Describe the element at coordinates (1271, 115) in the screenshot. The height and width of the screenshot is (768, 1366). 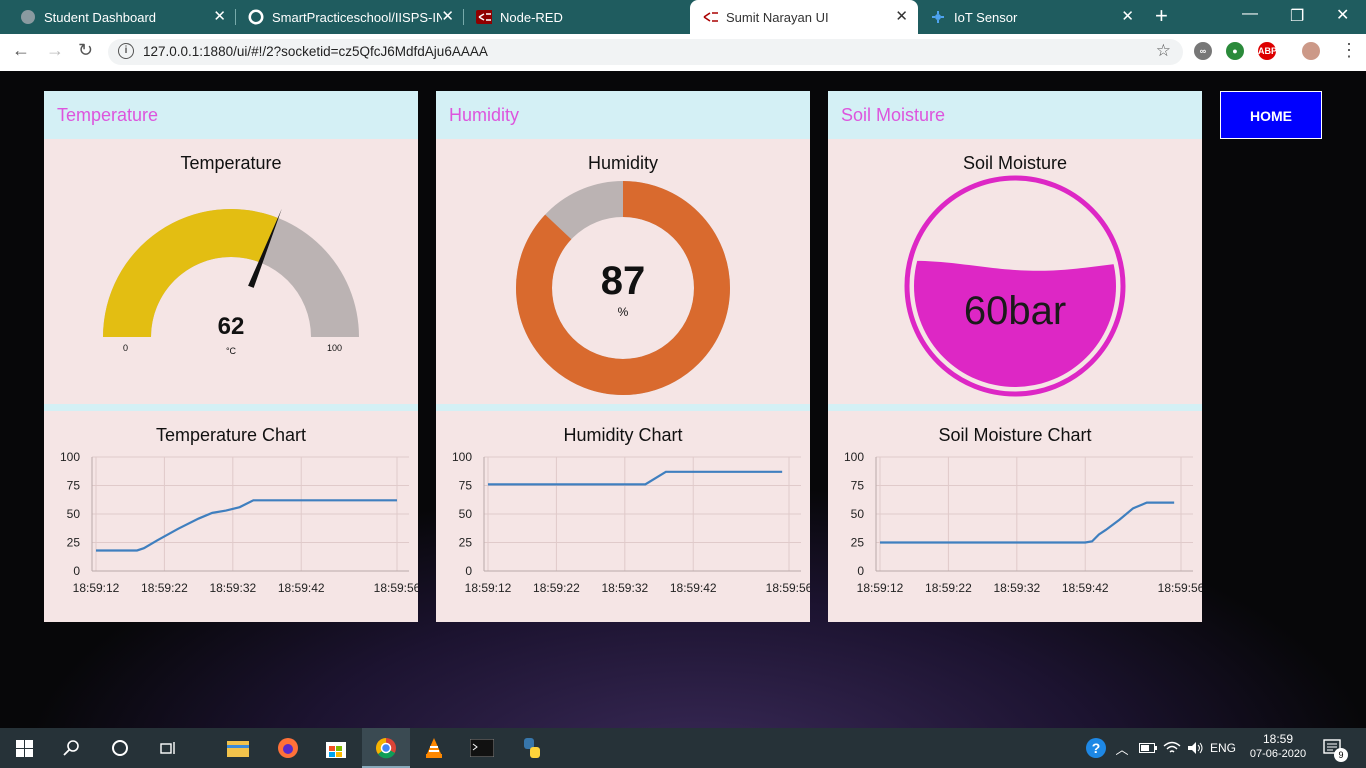
I see `home-button: HOME` at that location.